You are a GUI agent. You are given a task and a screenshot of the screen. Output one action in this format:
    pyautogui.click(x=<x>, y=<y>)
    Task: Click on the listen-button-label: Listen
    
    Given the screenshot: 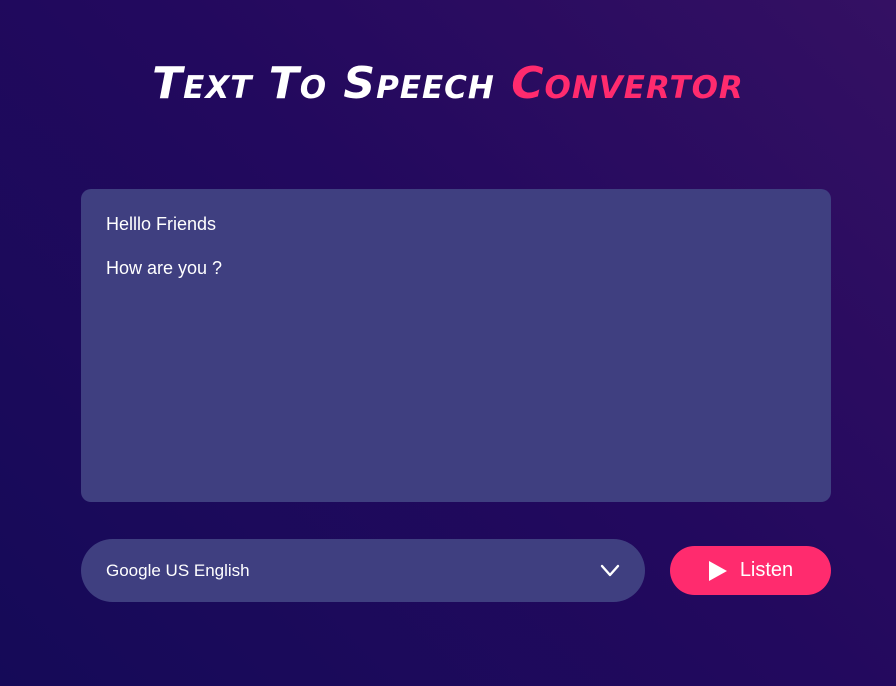 What is the action you would take?
    pyautogui.click(x=766, y=570)
    